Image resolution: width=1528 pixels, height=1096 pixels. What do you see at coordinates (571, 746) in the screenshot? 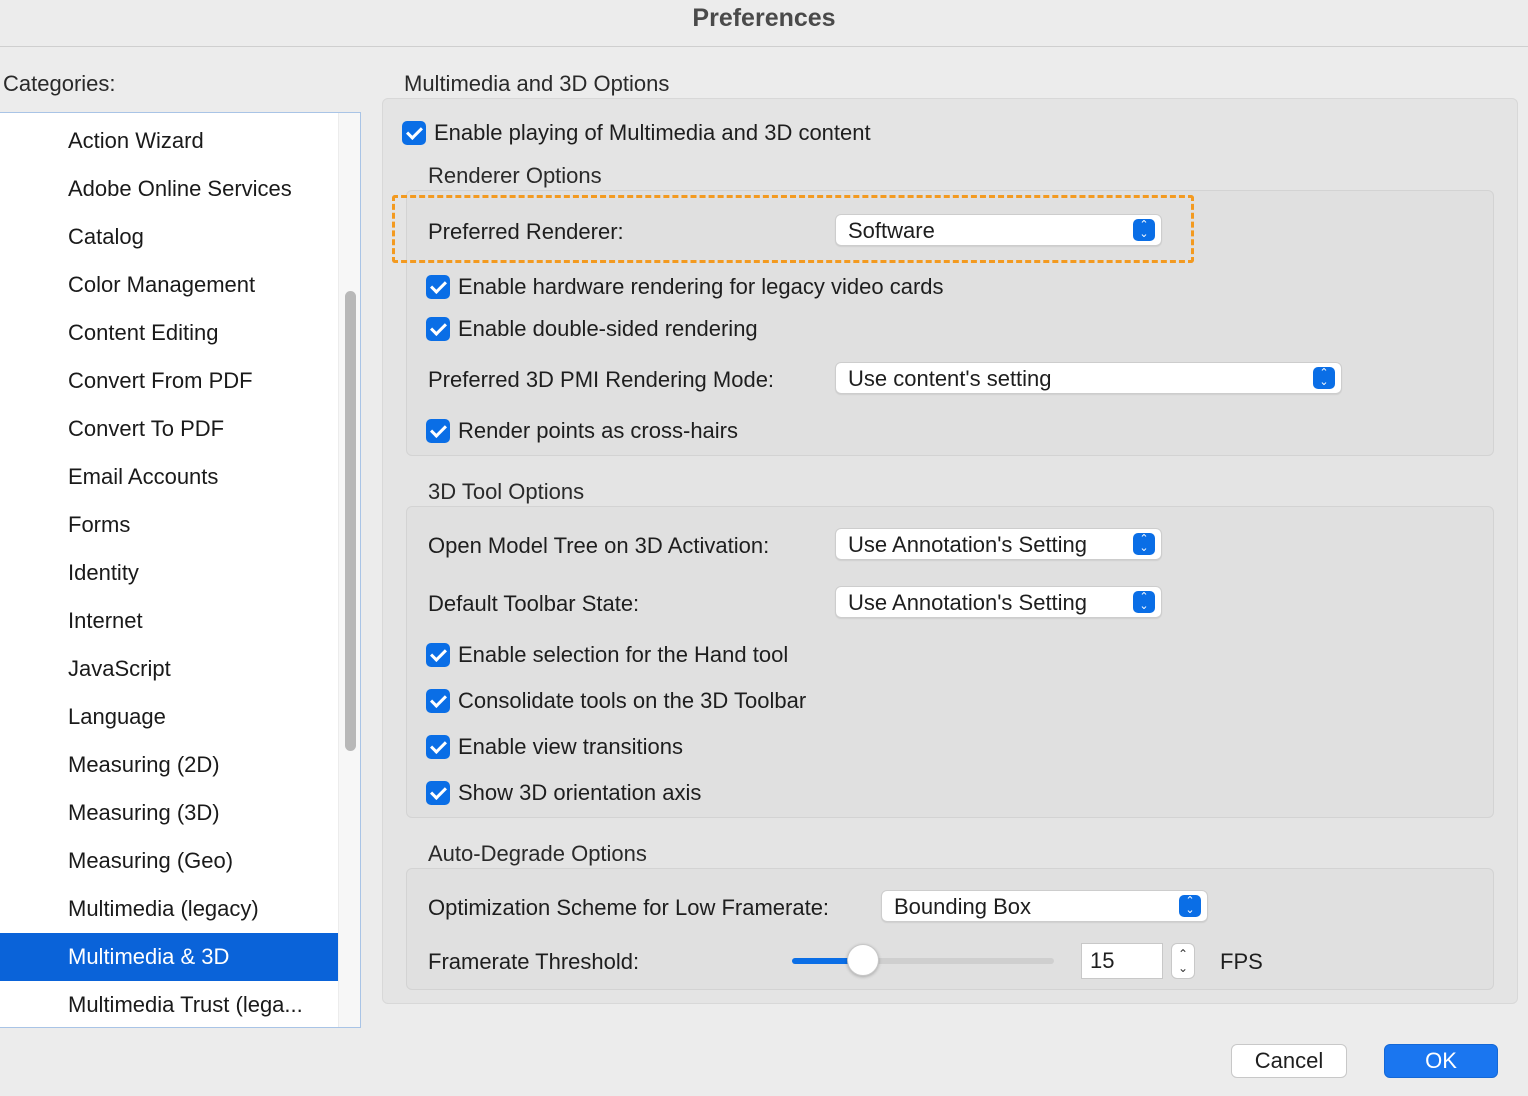
I see `view-transitions-label: Enable view transitions` at bounding box center [571, 746].